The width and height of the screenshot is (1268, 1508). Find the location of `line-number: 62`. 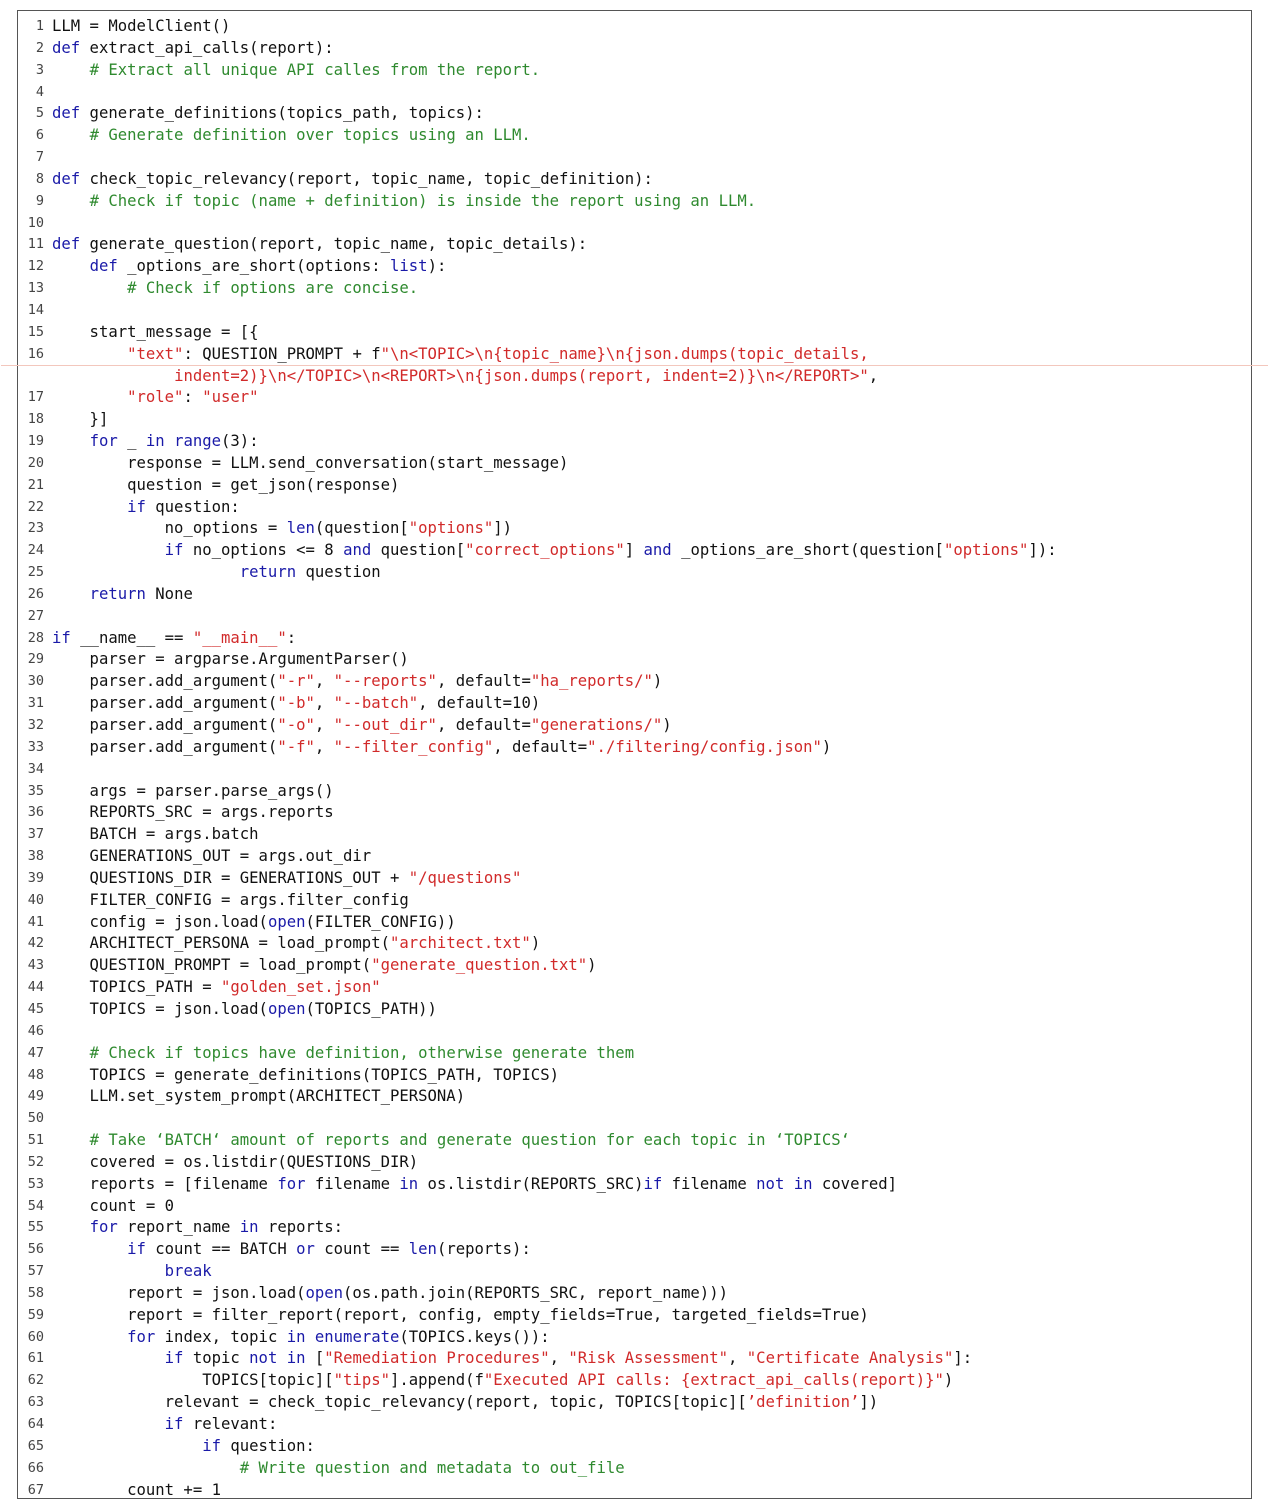

line-number: 62 is located at coordinates (35, 1380).